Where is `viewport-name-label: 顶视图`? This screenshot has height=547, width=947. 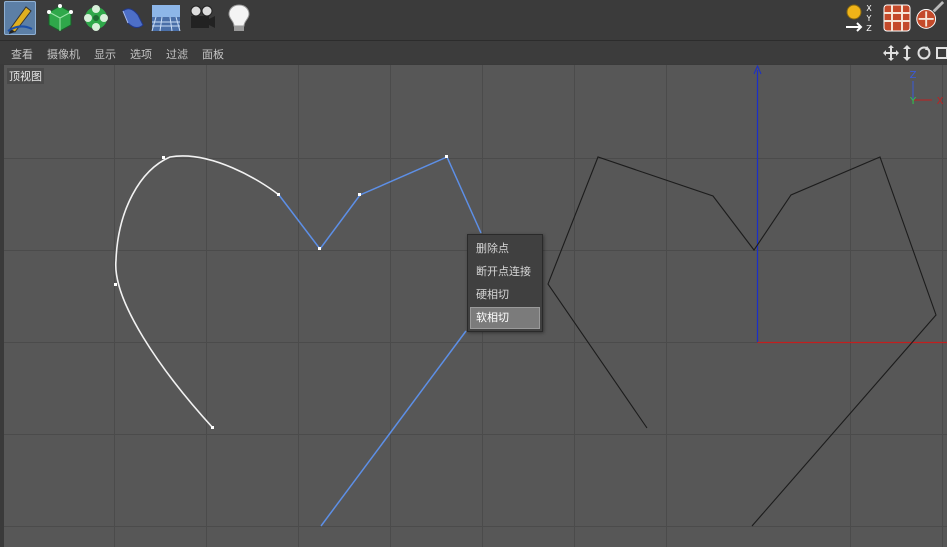
viewport-name-label: 顶视图 is located at coordinates (25, 76).